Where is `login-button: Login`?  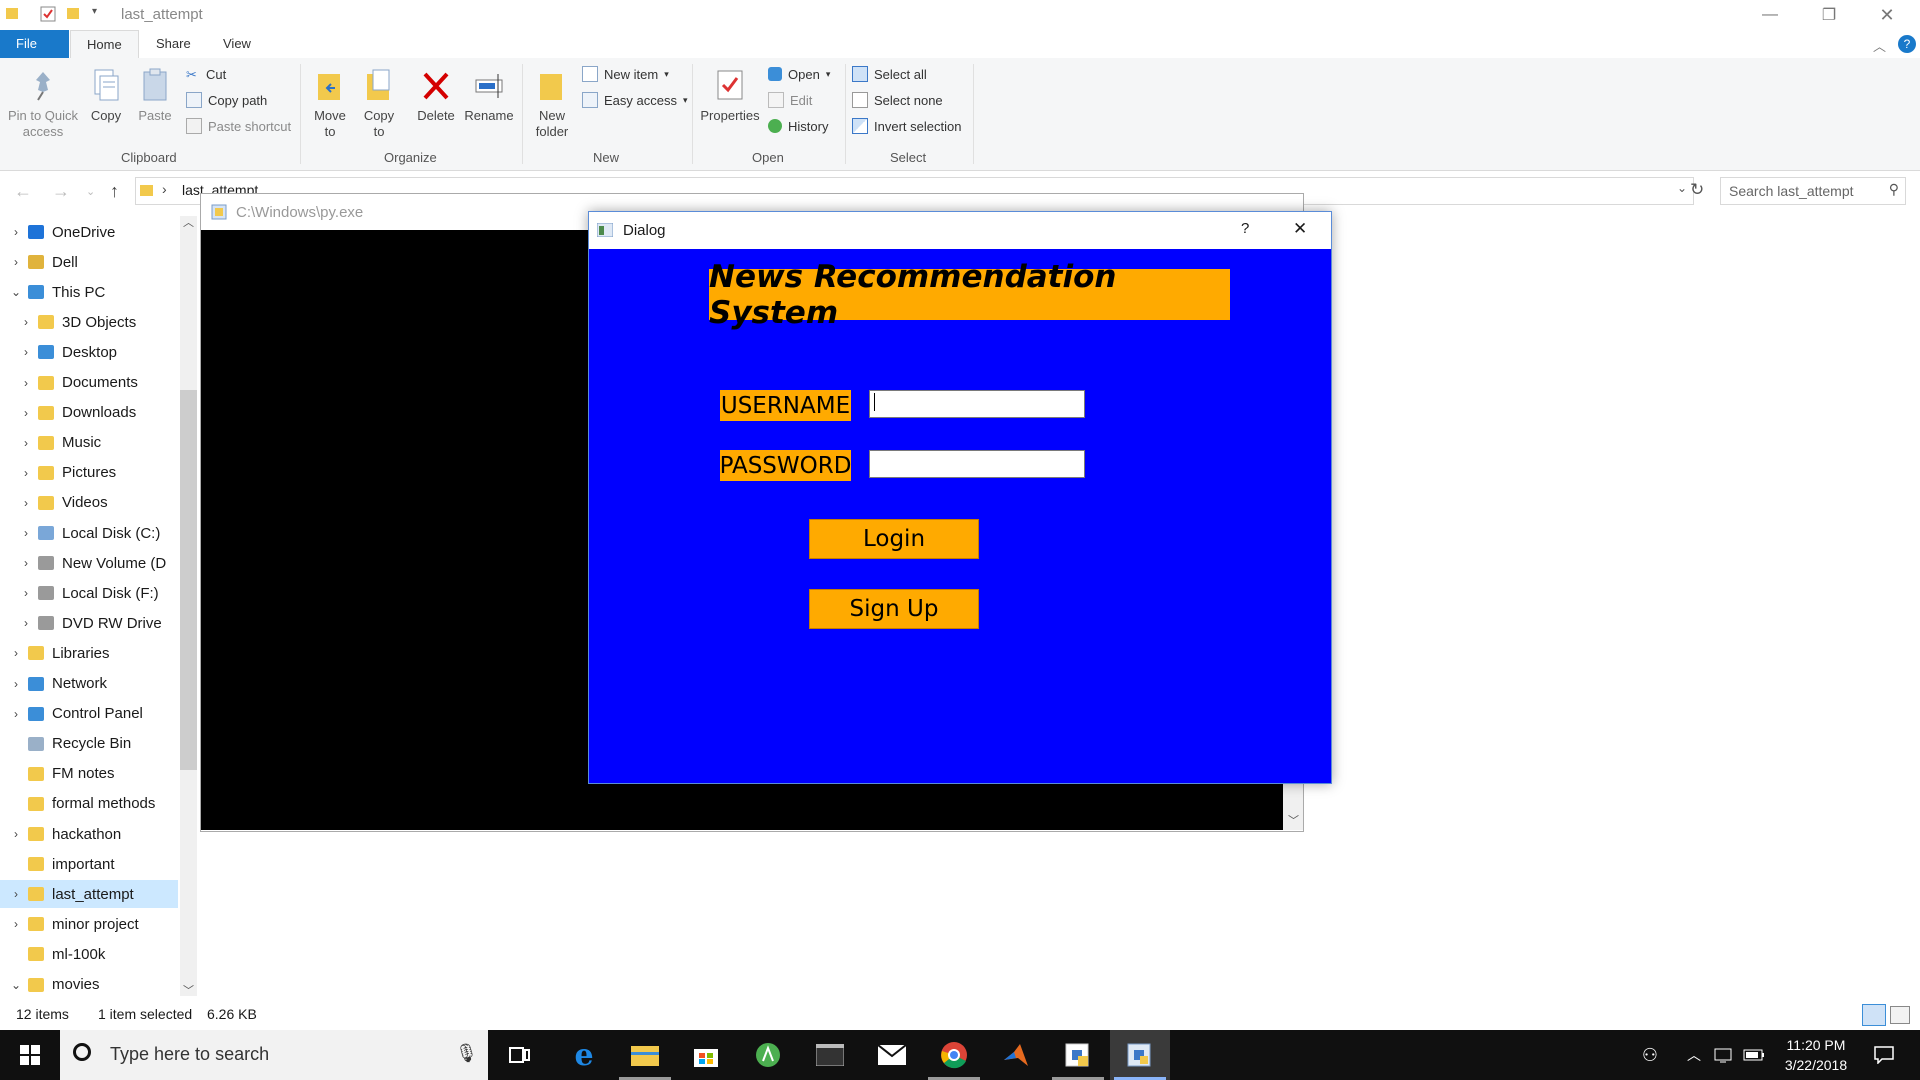 login-button: Login is located at coordinates (894, 539).